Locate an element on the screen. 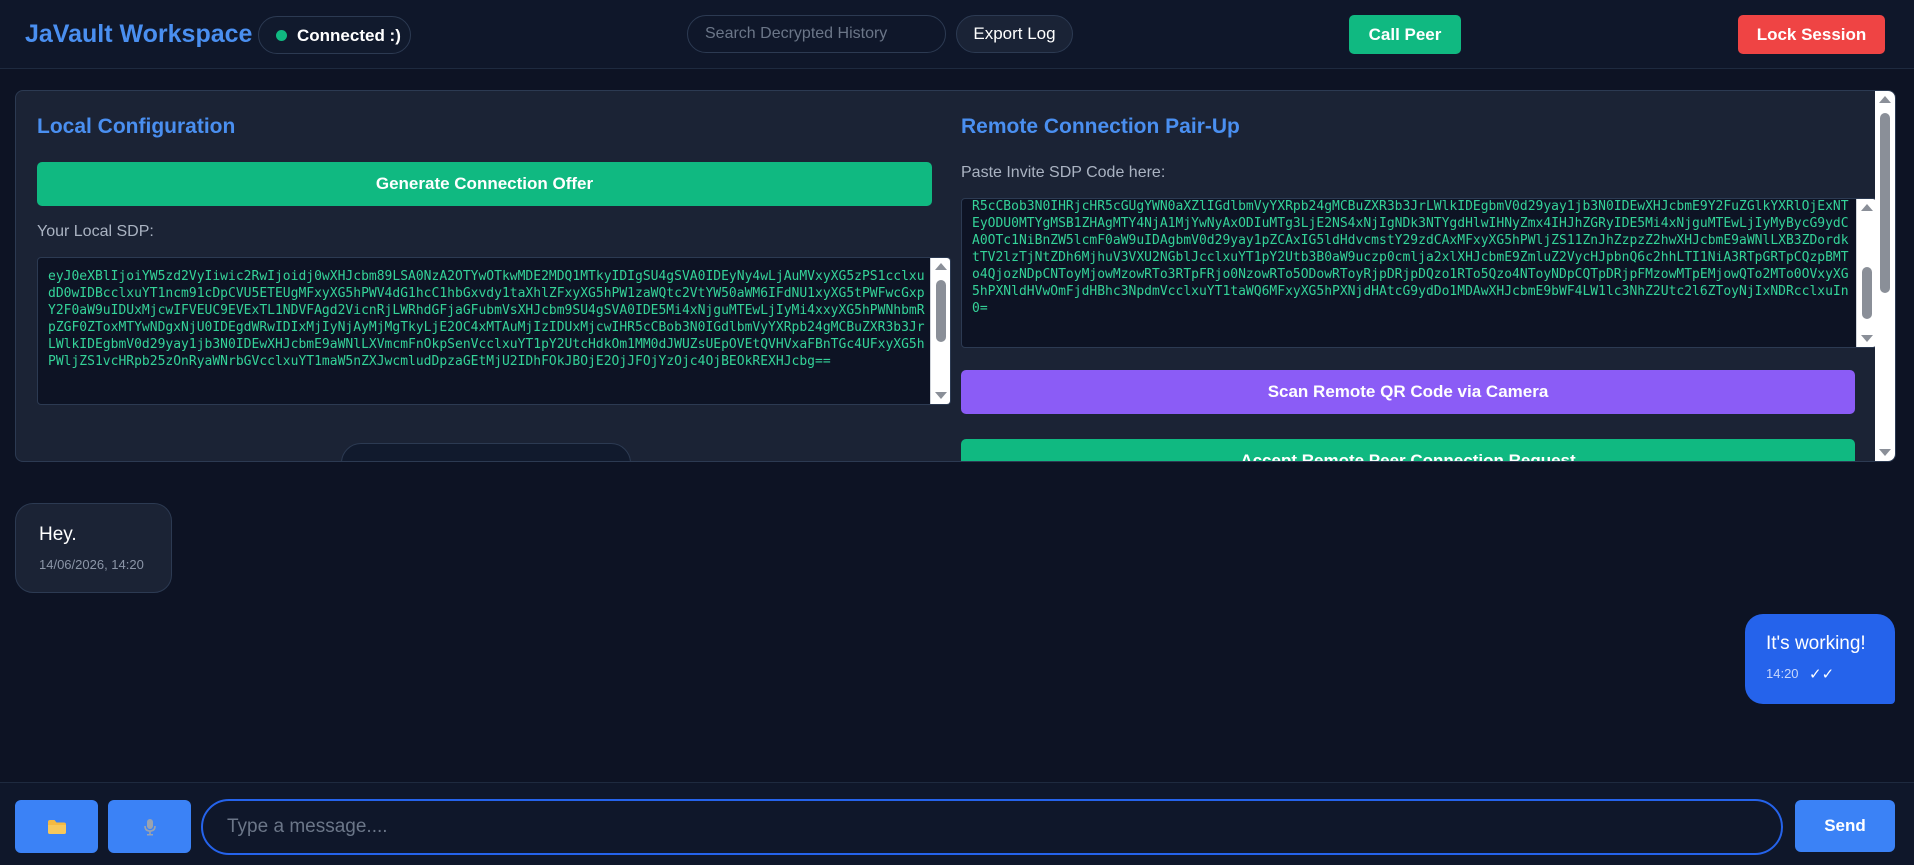 This screenshot has width=1914, height=865. message-text: It's working! is located at coordinates (1816, 643).